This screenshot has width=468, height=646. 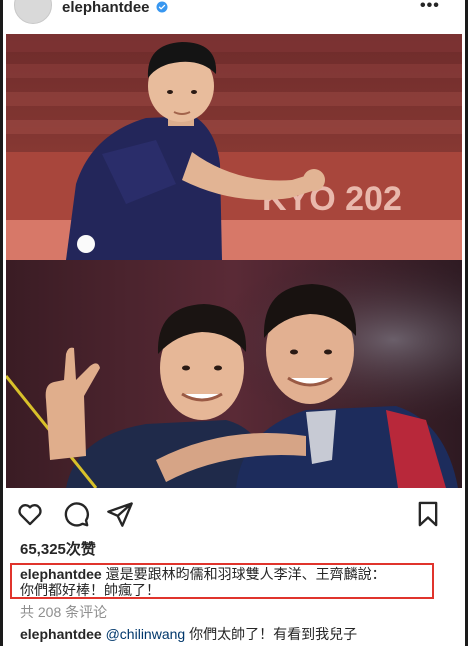 I want to click on bookmark-icon, so click(x=428, y=514).